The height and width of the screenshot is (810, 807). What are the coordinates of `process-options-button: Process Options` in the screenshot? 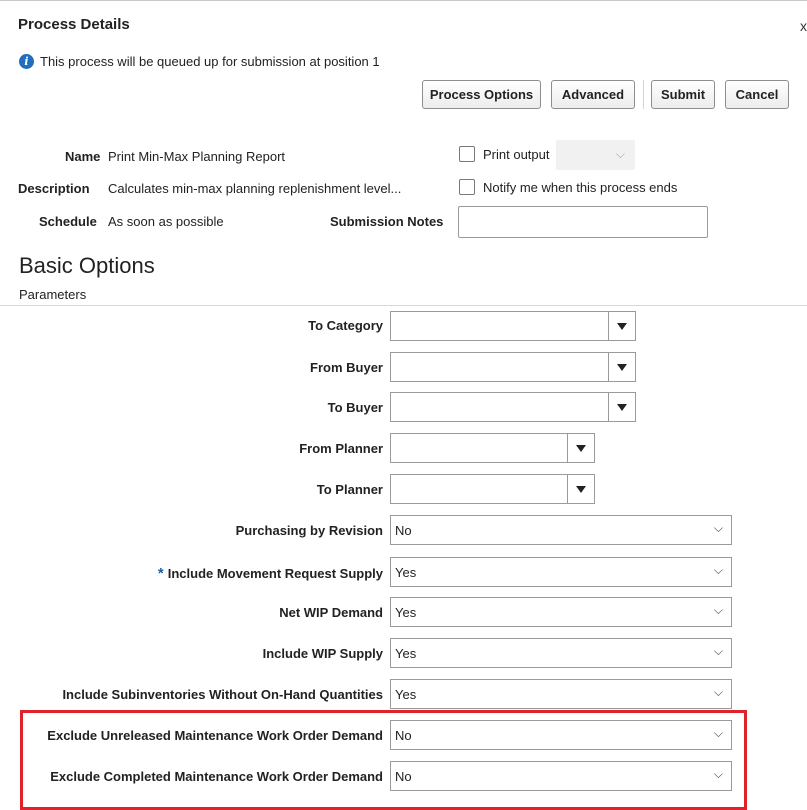 It's located at (481, 94).